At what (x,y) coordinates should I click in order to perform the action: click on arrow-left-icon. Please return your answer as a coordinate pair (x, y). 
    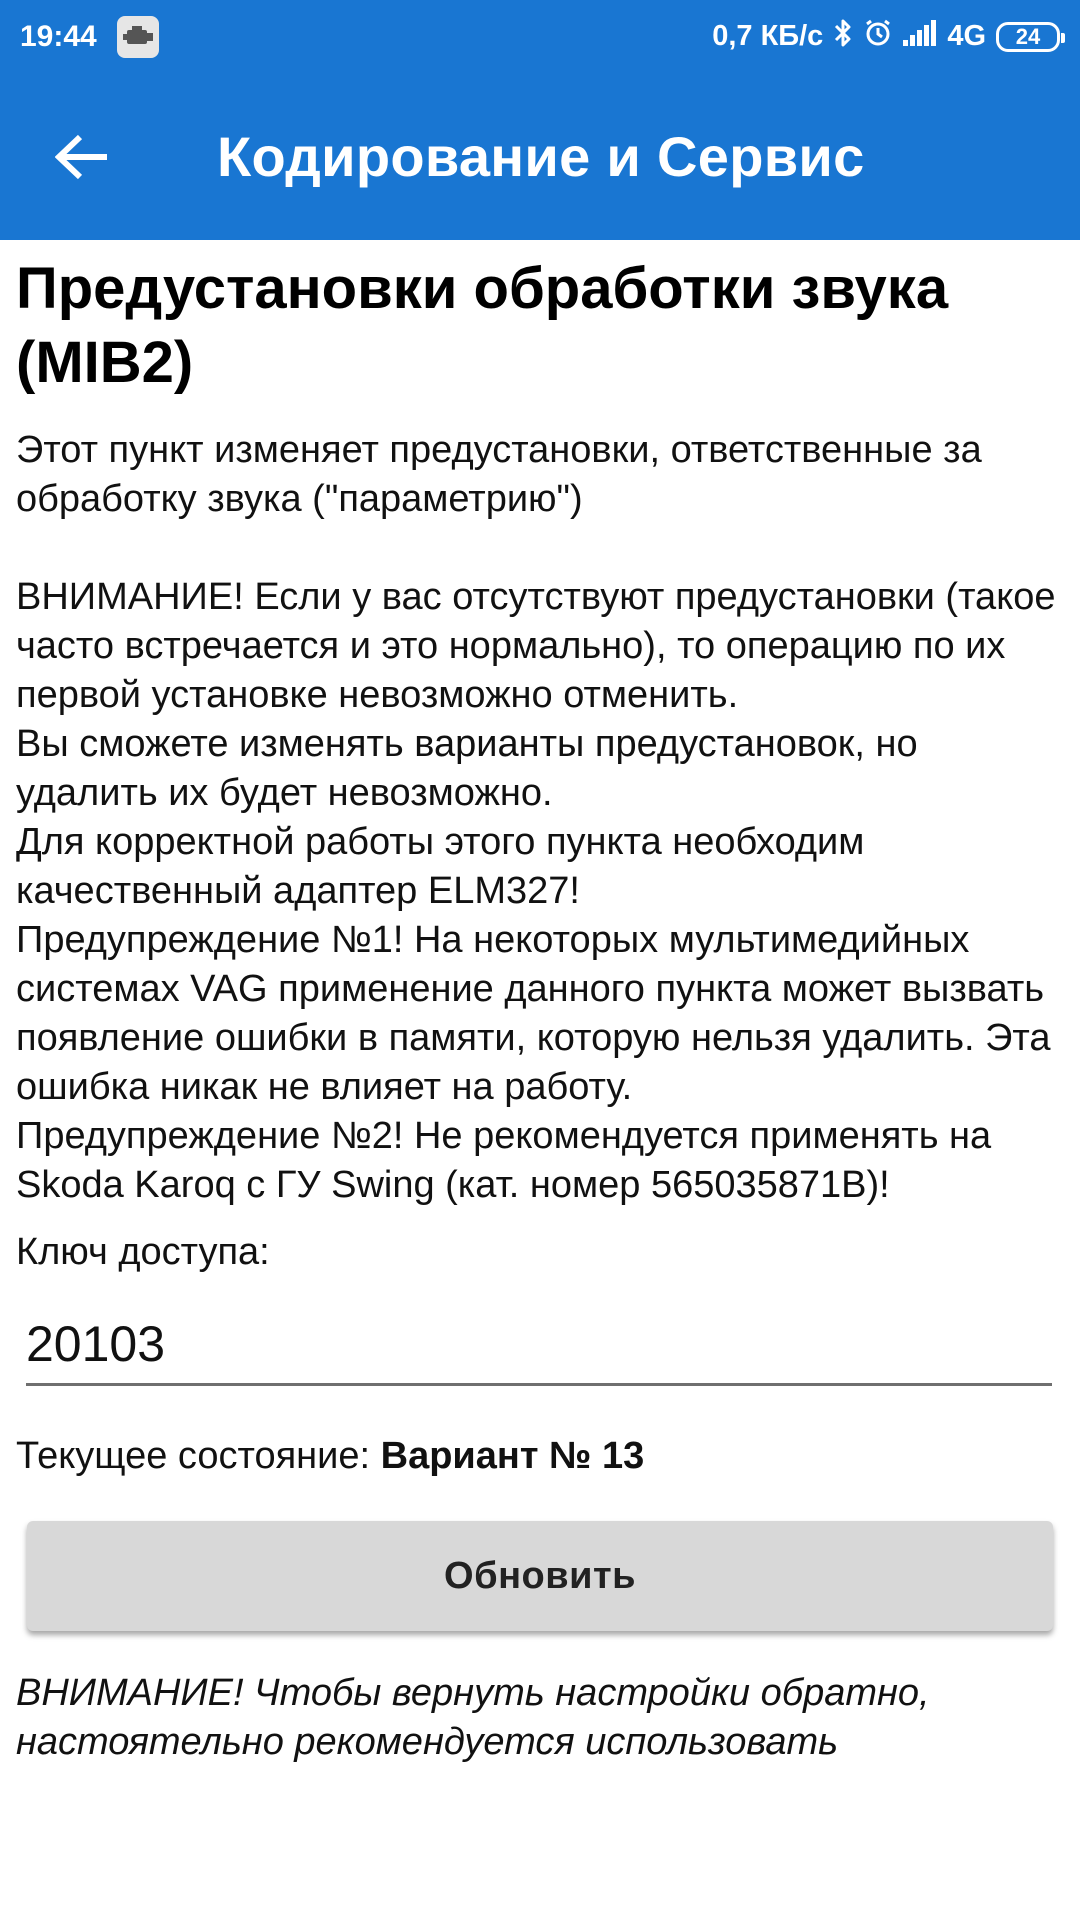
    Looking at the image, I should click on (81, 156).